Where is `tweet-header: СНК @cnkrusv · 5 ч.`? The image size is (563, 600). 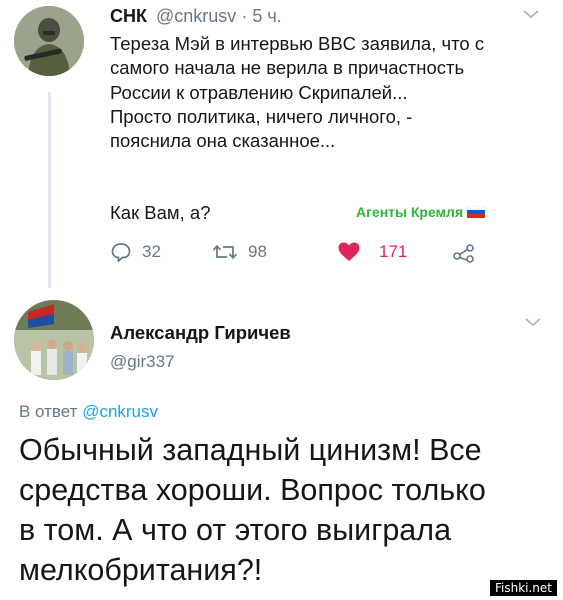
tweet-header: СНК @cnkrusv · 5 ч. is located at coordinates (196, 16).